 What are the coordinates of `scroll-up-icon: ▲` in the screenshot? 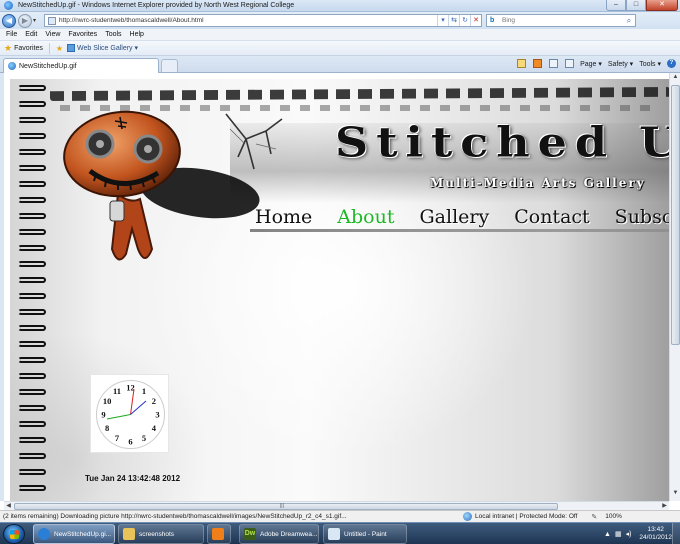 It's located at (675, 79).